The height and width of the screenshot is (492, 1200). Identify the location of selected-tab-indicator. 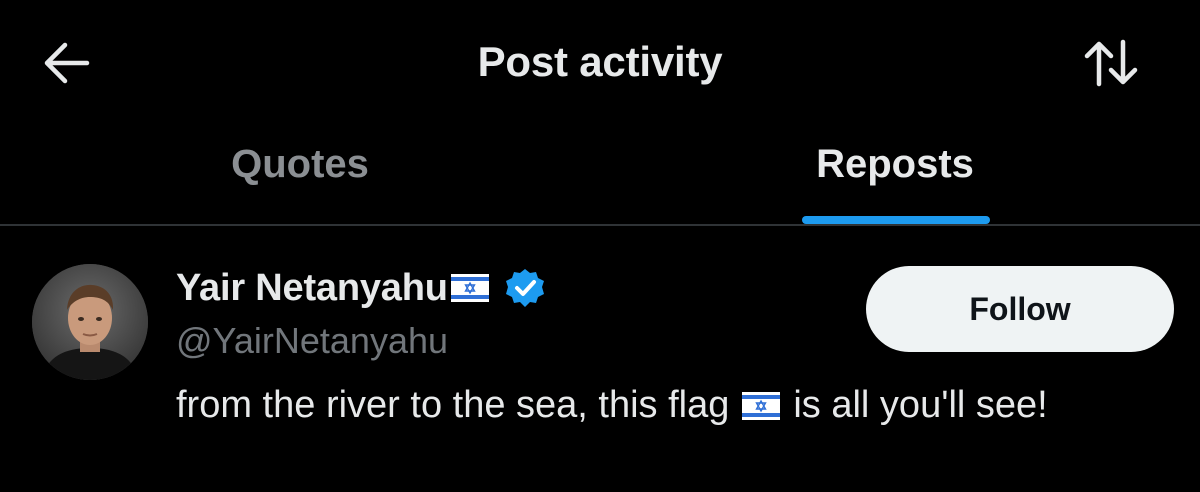
(896, 220).